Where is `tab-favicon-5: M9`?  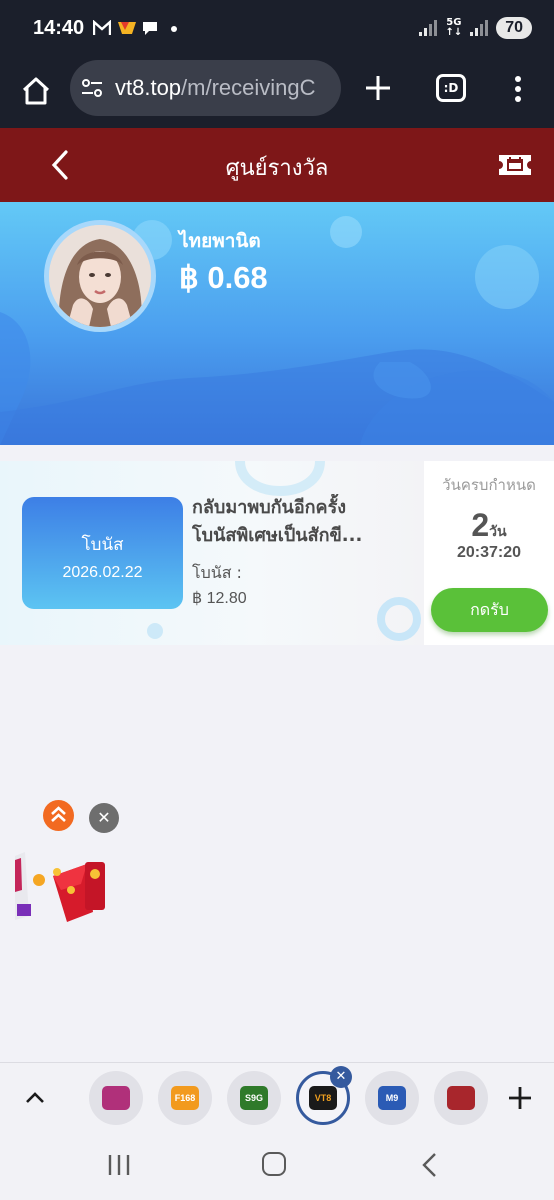 tab-favicon-5: M9 is located at coordinates (392, 1098).